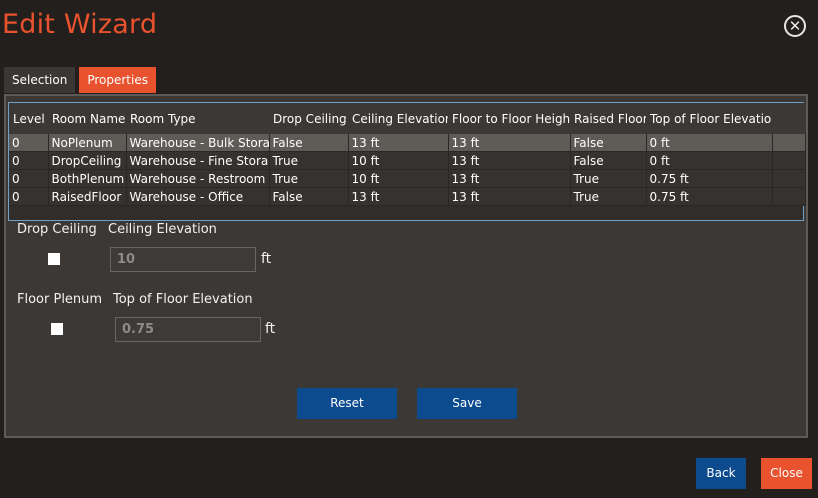 The image size is (818, 498). I want to click on floor-plenum-checkbox, so click(57, 329).